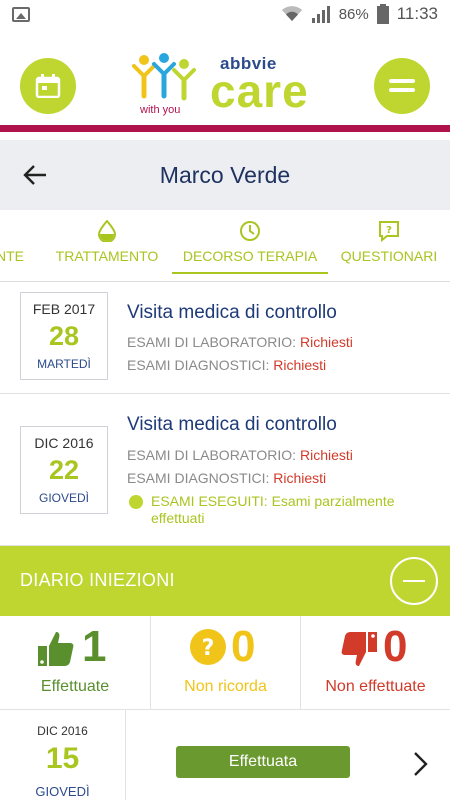 This screenshot has width=450, height=800. Describe the element at coordinates (417, 13) in the screenshot. I see `clock-time: 11:33` at that location.